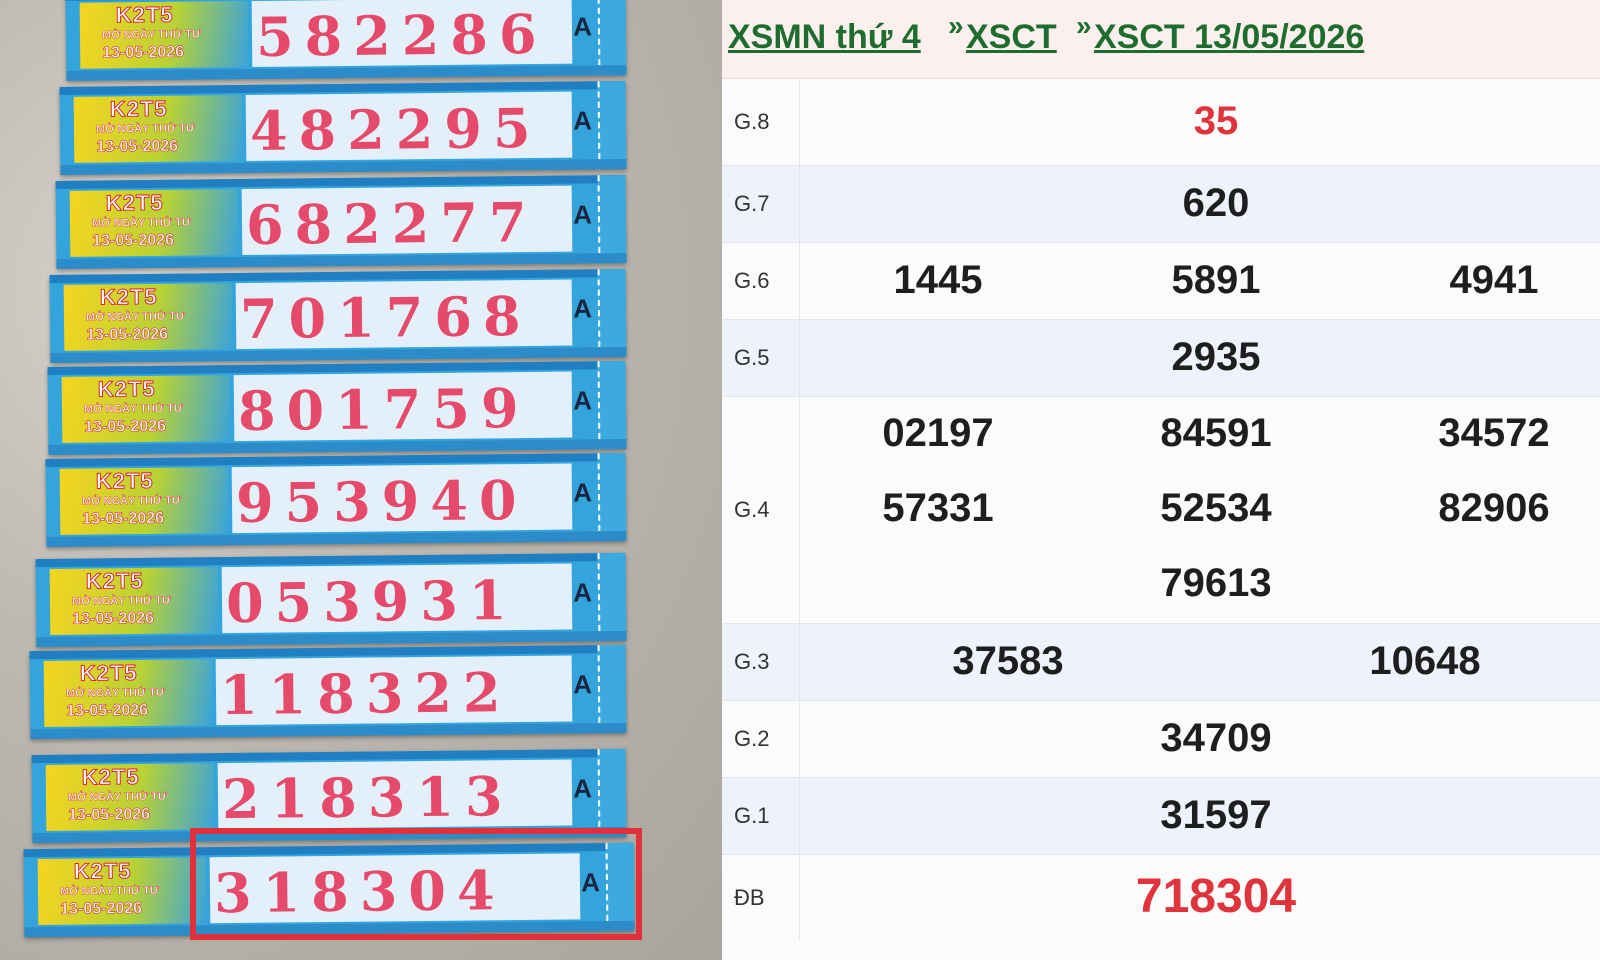 The image size is (1600, 960). I want to click on ticket: K2T5 MỞ NGÀY THỨ TƯ 13-05-2026 682277 A, so click(341, 222).